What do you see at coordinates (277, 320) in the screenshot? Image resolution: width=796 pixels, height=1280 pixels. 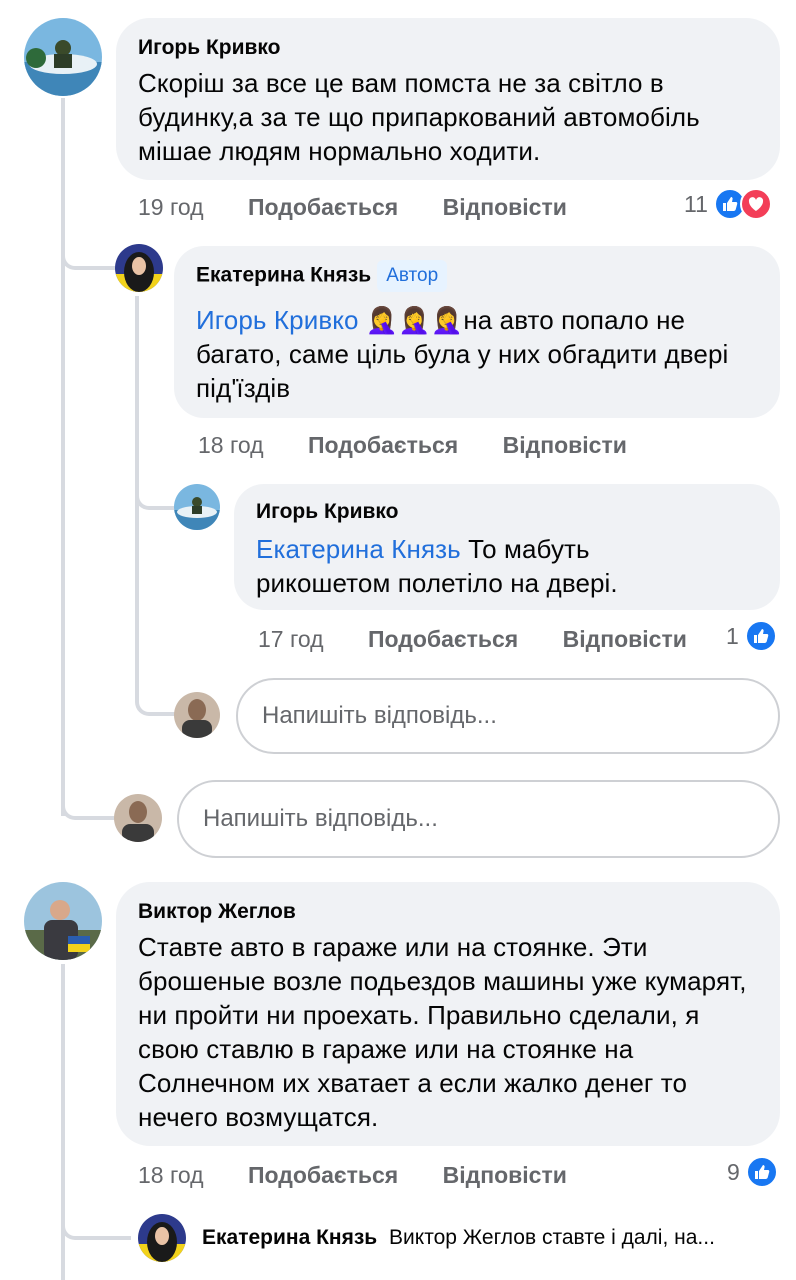 I see `mention-link: Игорь Кривко` at bounding box center [277, 320].